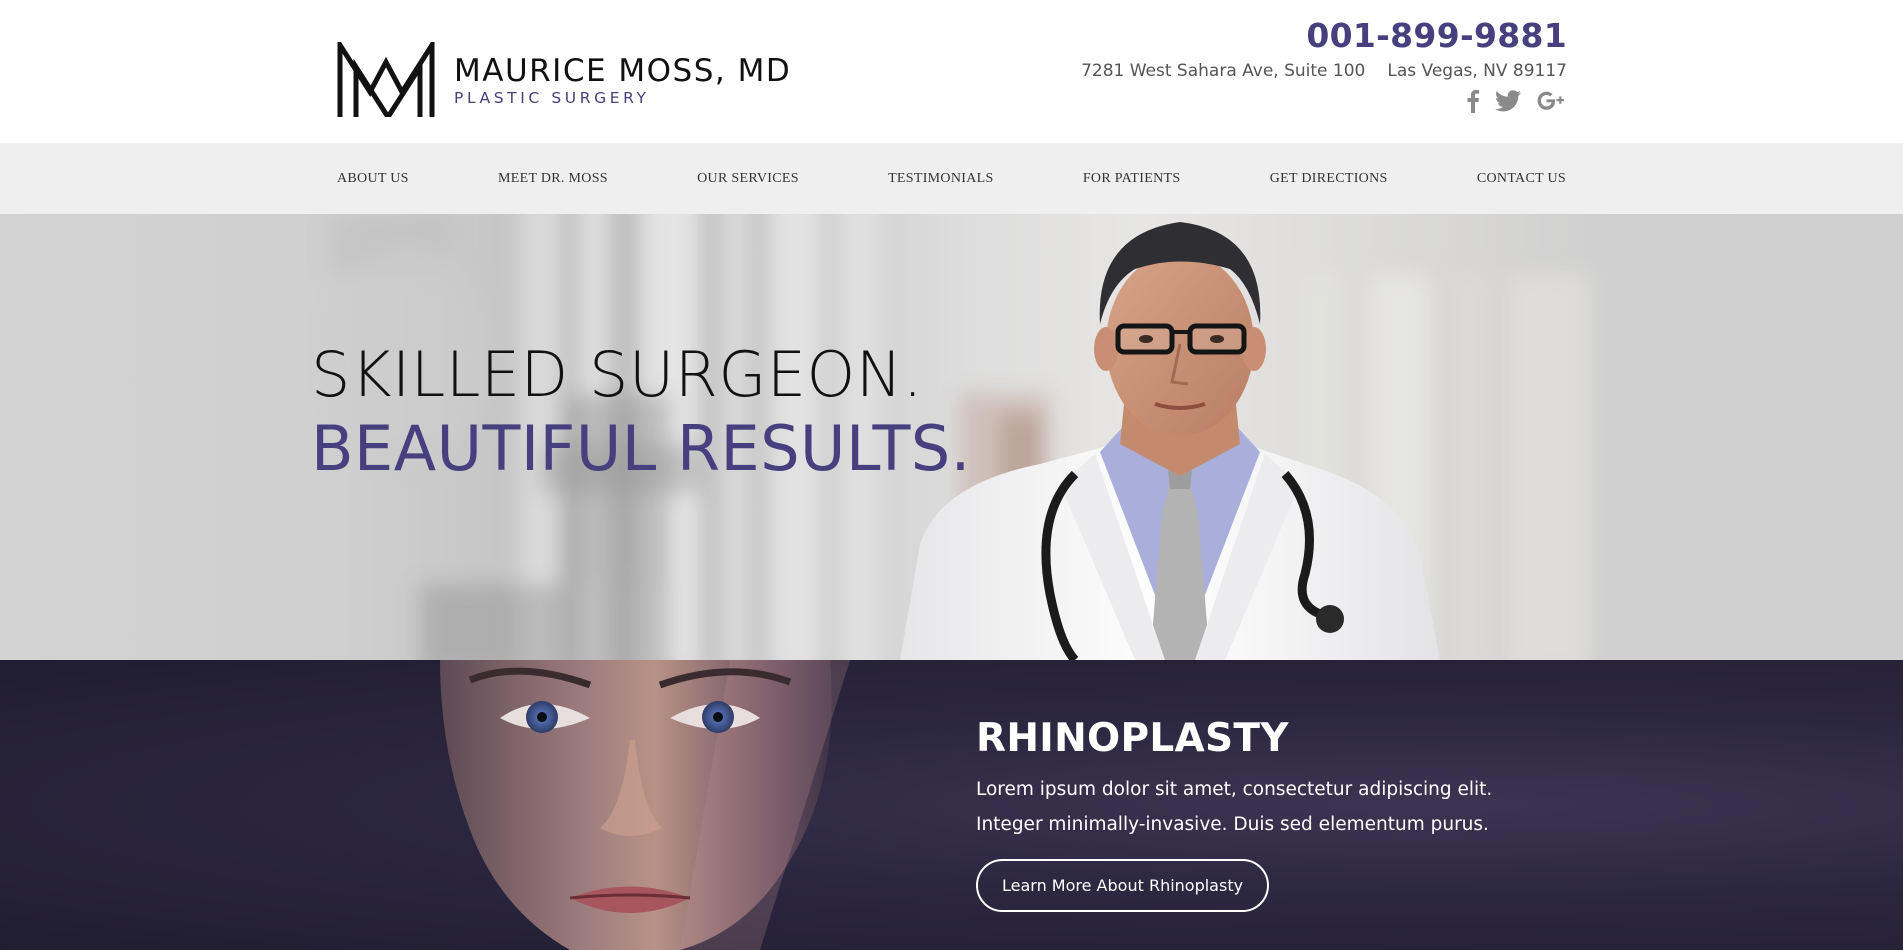 The width and height of the screenshot is (1903, 950). I want to click on logo-tagline: PLASTIC SURGERY, so click(552, 98).